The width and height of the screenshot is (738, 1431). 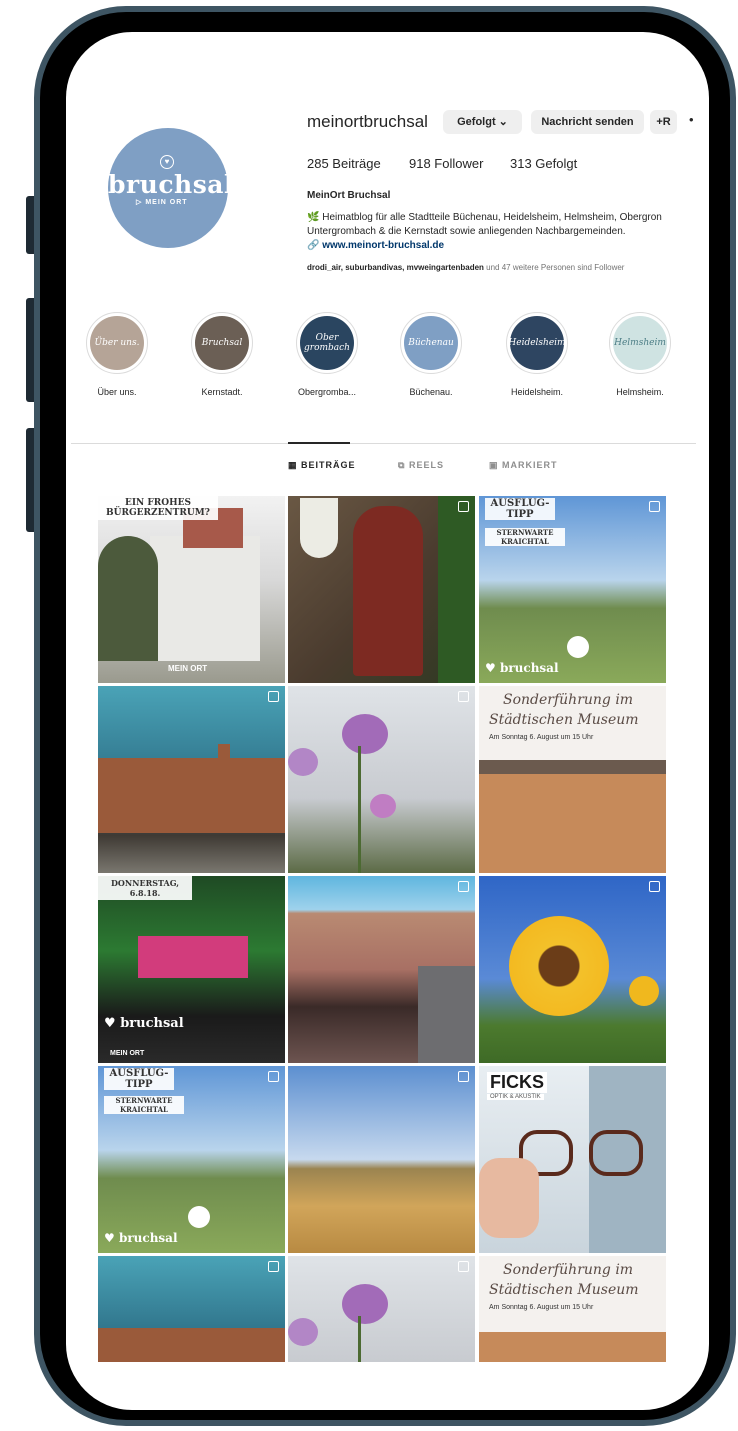 I want to click on story-highlight-helmsheim: Helmsheim, so click(x=640, y=343).